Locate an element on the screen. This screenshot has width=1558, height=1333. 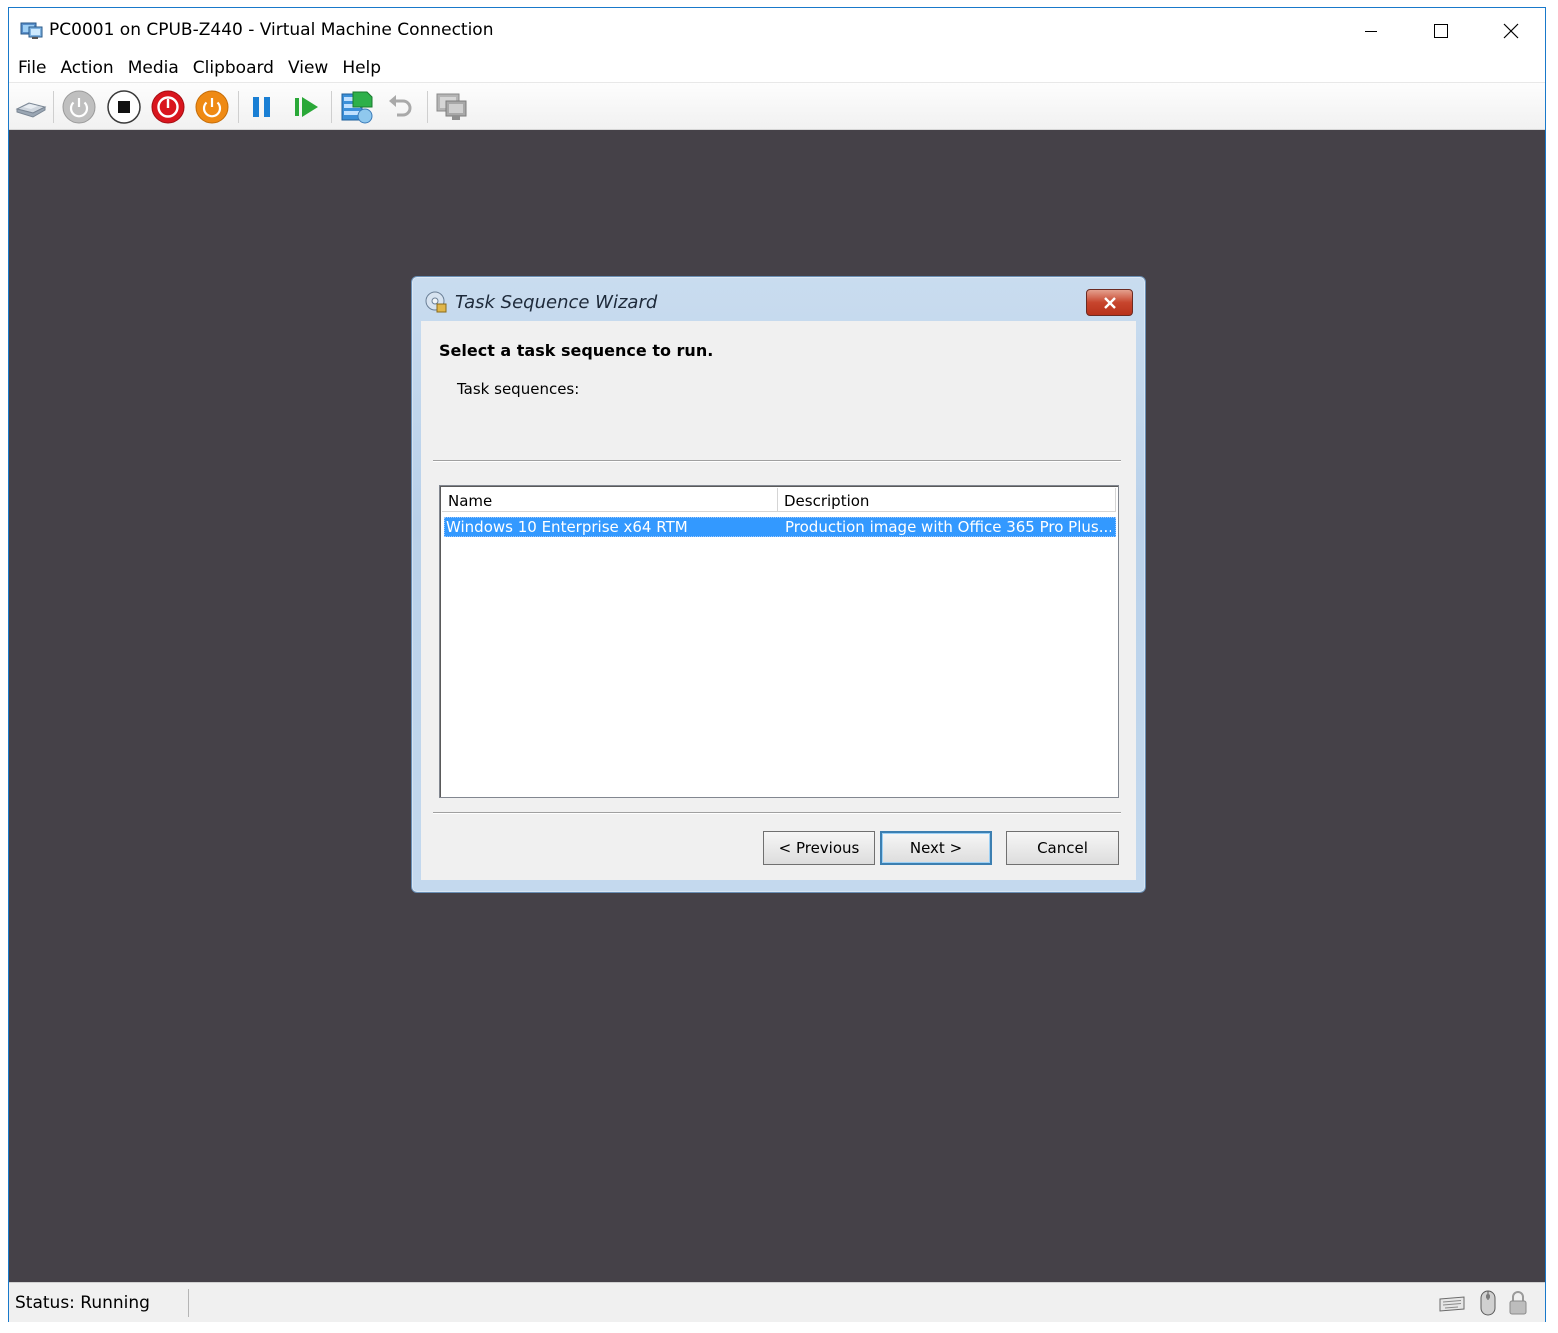
minimize-icon is located at coordinates (1371, 31).